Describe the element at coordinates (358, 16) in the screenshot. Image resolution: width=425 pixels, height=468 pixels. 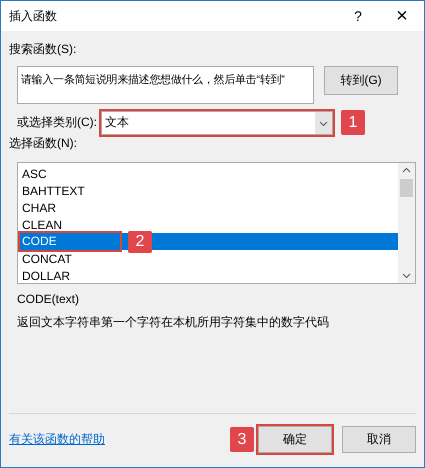
I see `help-button: ?` at that location.